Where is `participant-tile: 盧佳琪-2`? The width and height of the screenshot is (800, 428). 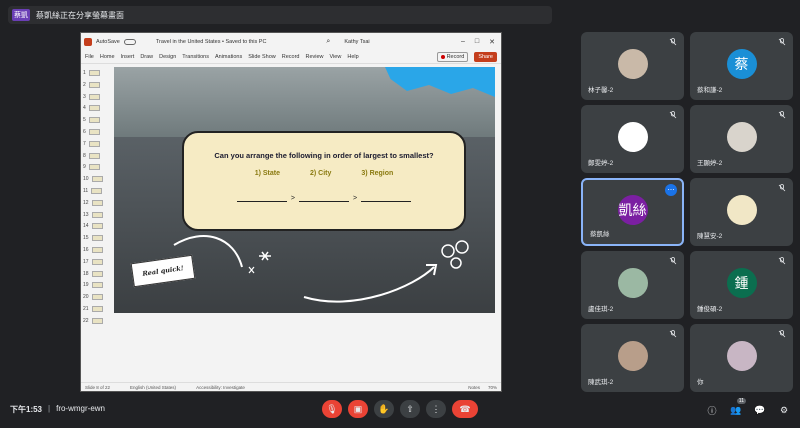 participant-tile: 盧佳琪-2 is located at coordinates (632, 285).